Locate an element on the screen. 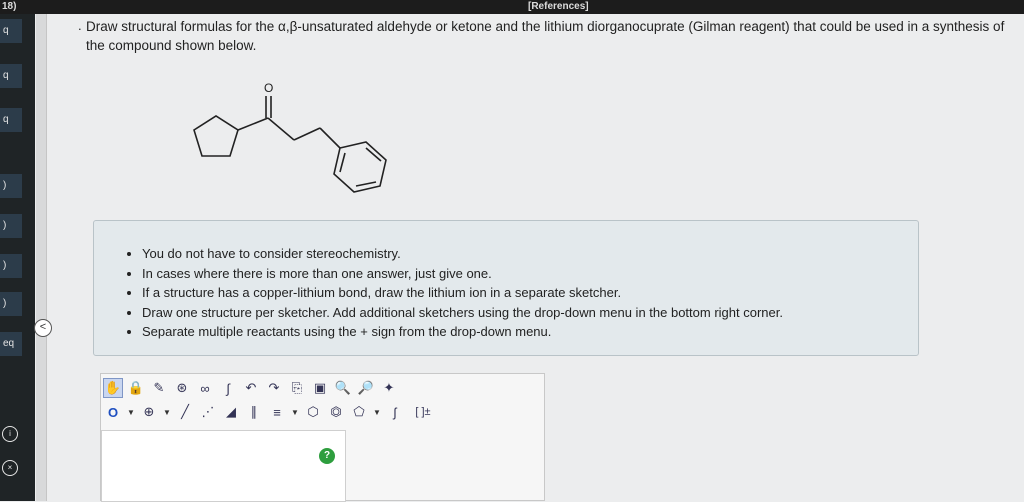 The image size is (1024, 502). sidebar-item-label: eq is located at coordinates (9, 343).